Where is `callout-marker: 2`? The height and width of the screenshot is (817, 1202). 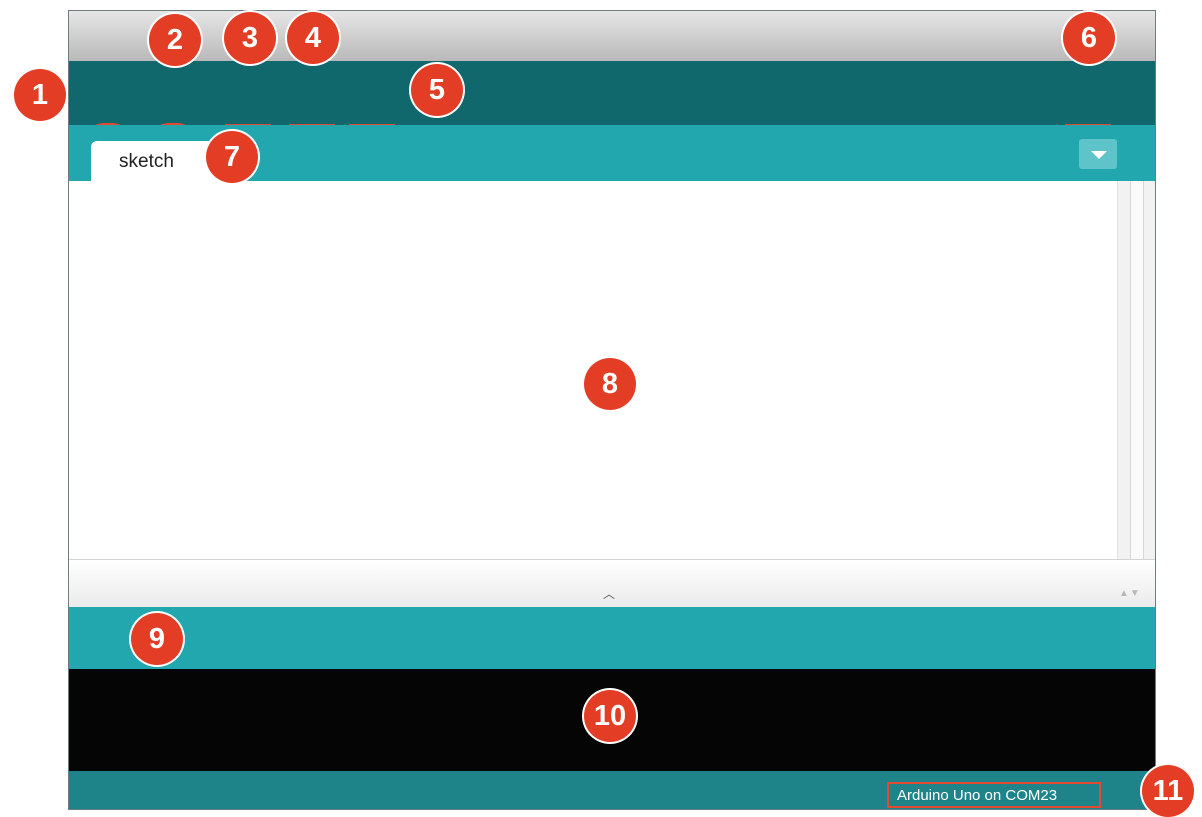
callout-marker: 2 is located at coordinates (175, 40).